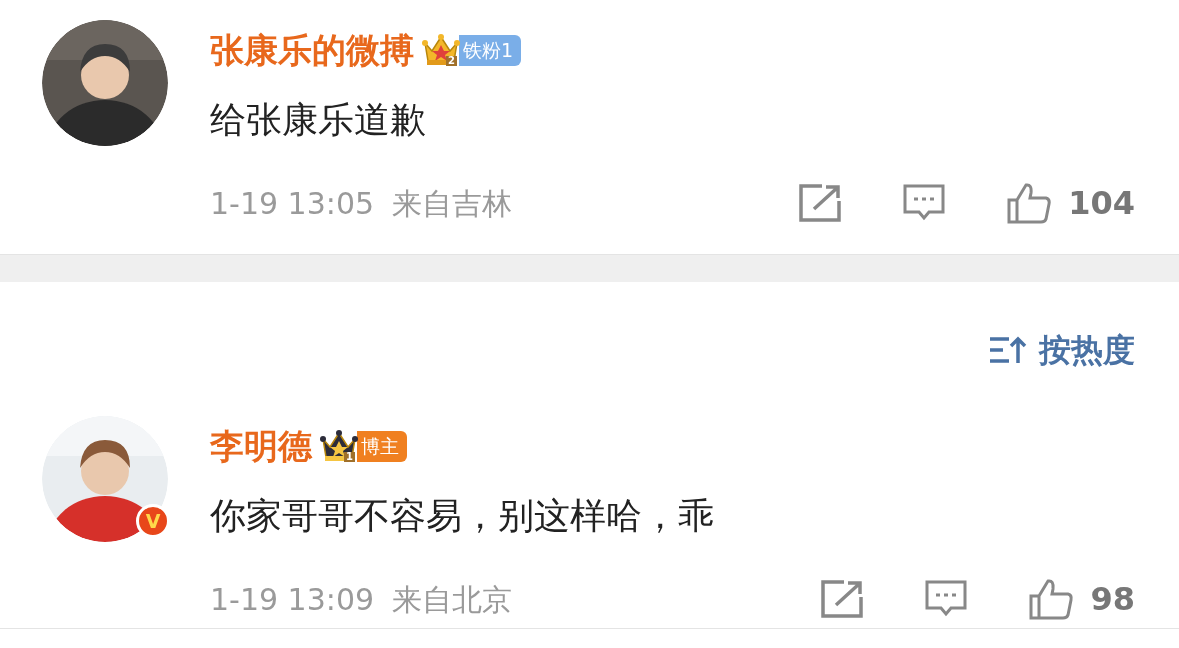 This screenshot has width=1179, height=648. What do you see at coordinates (452, 203) in the screenshot?
I see `comment-location: 来自吉林` at bounding box center [452, 203].